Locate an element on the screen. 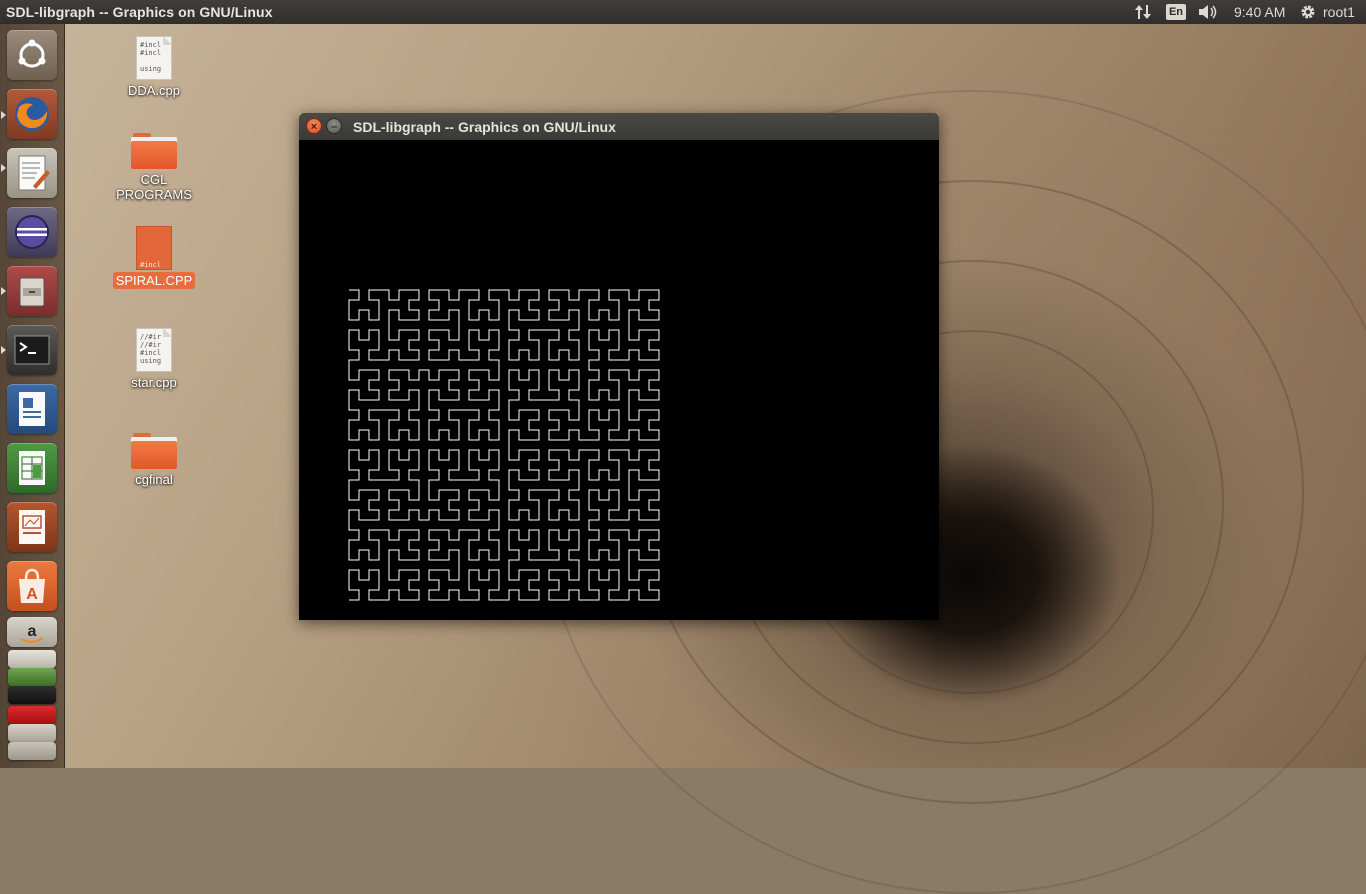 The height and width of the screenshot is (894, 1366). cpp-file-icon: #incl #incl using is located at coordinates (154, 58).